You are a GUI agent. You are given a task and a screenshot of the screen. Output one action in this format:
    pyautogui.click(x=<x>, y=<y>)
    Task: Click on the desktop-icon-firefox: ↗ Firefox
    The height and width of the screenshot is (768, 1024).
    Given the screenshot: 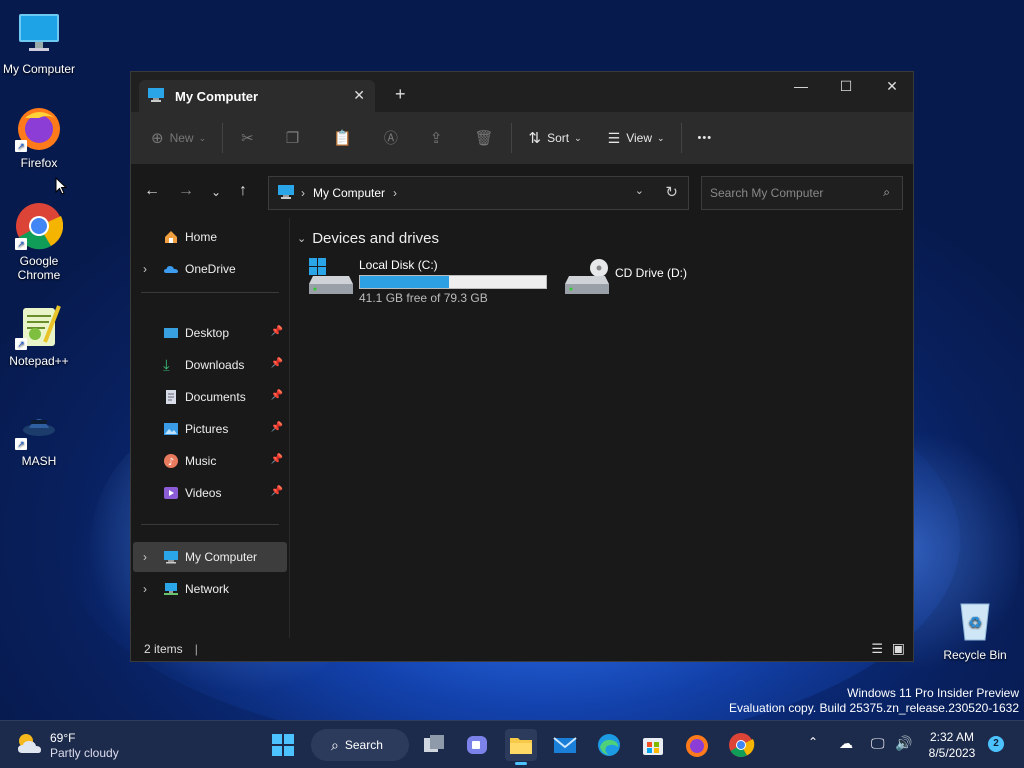 What is the action you would take?
    pyautogui.click(x=39, y=137)
    